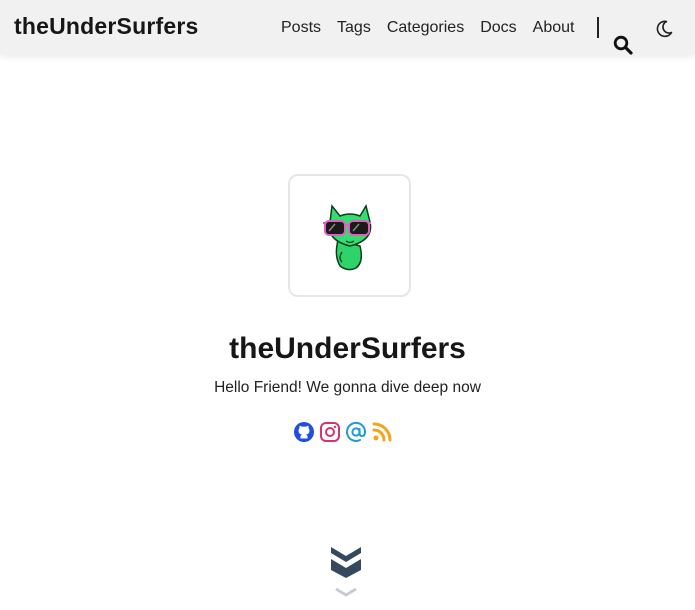 This screenshot has height=610, width=695. Describe the element at coordinates (347, 348) in the screenshot. I see `profile-title: theUnderSurfers` at that location.